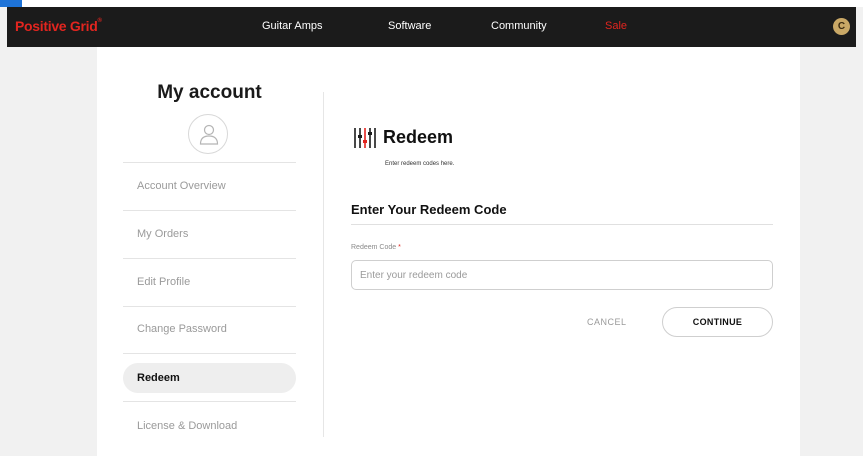 This screenshot has width=863, height=456. Describe the element at coordinates (209, 186) in the screenshot. I see `sidebar-item-account-overview: Account Overview` at that location.